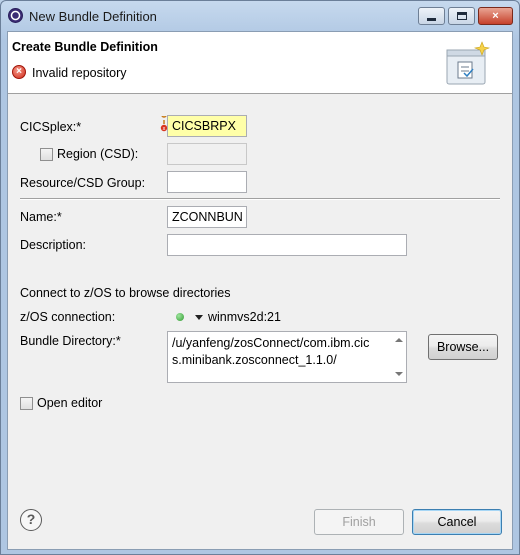  What do you see at coordinates (207, 126) in the screenshot?
I see `cicsplex-input: CICSBRPX` at bounding box center [207, 126].